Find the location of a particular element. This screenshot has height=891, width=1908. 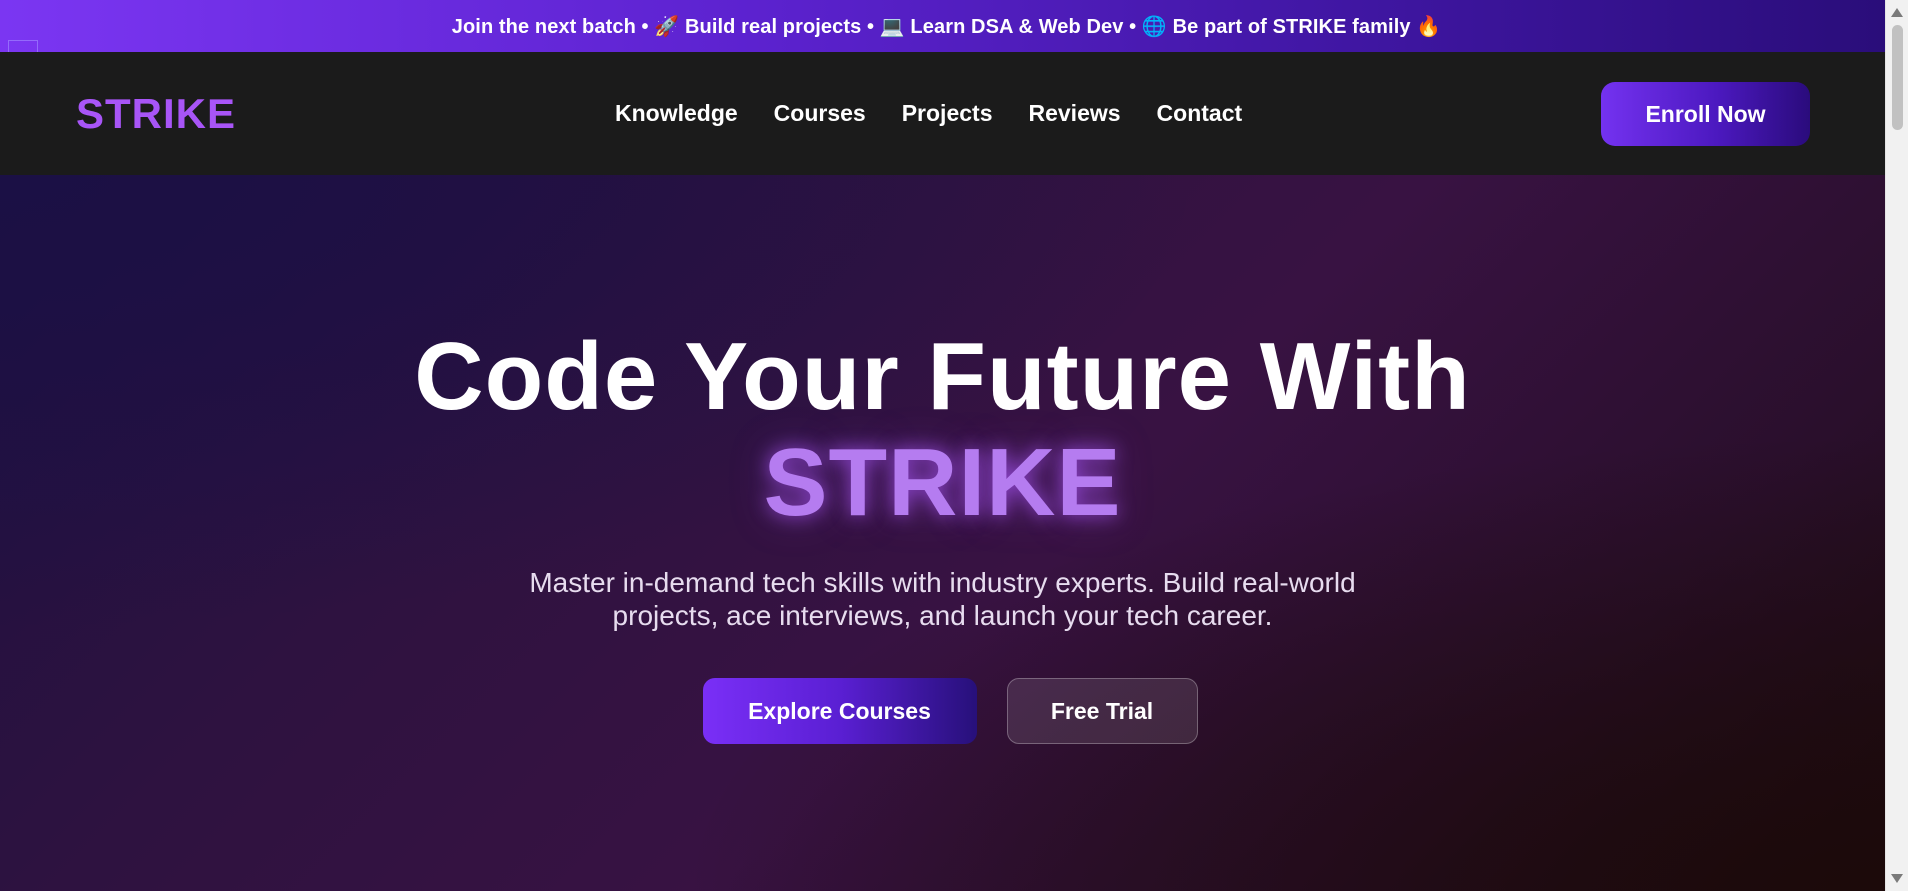

explore-courses-button: Explore Courses is located at coordinates (839, 711).